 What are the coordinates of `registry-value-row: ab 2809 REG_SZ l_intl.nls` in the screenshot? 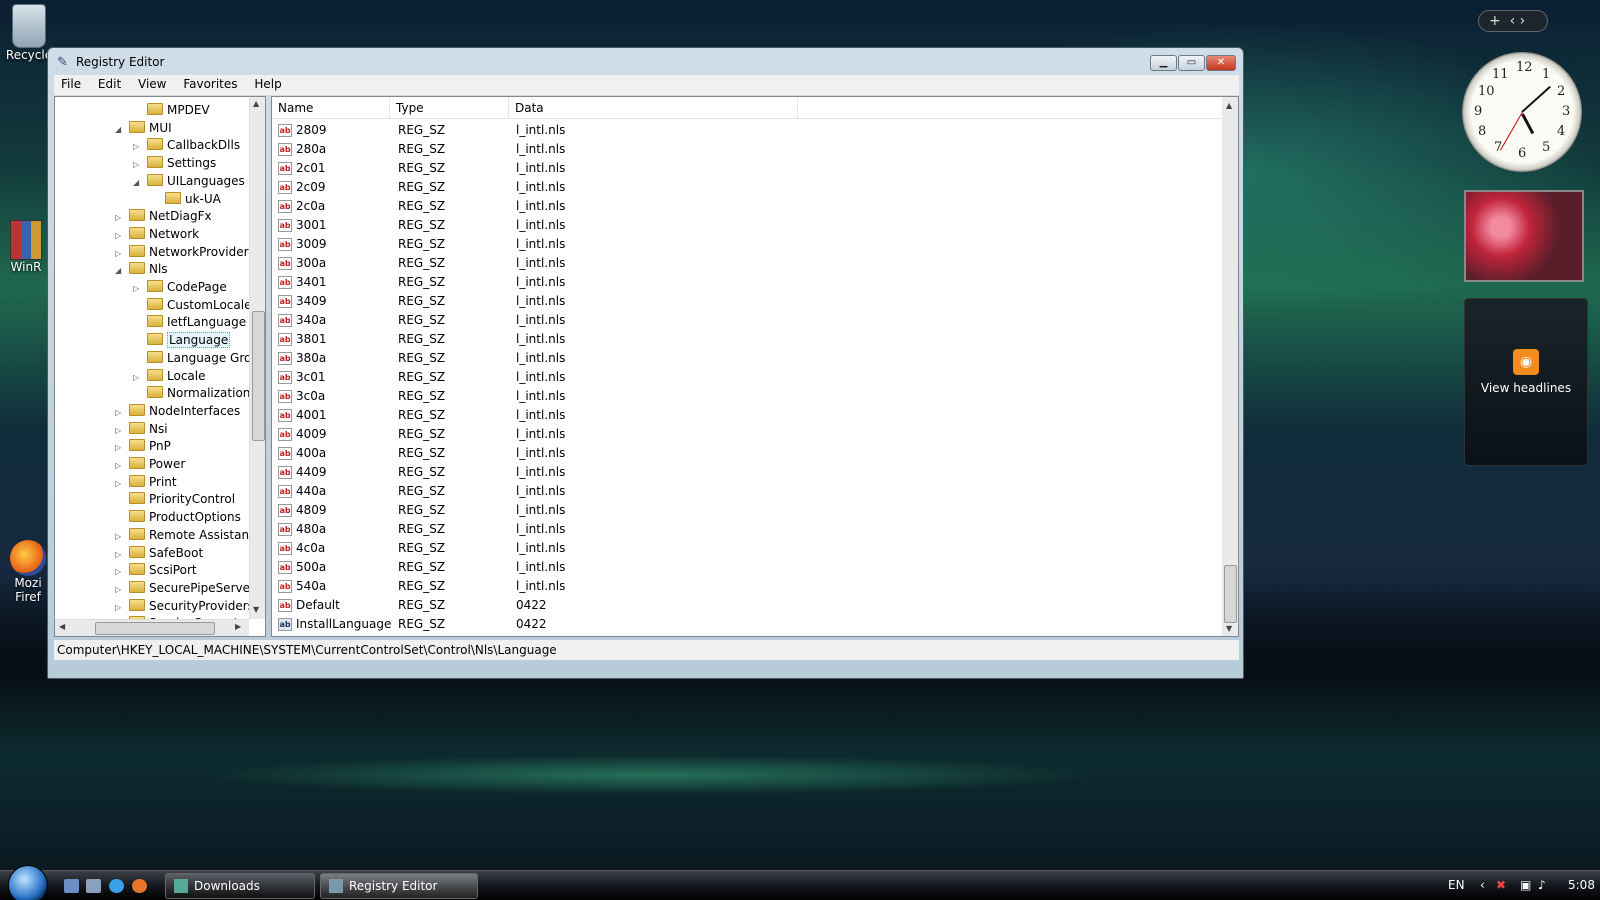 It's located at (747, 130).